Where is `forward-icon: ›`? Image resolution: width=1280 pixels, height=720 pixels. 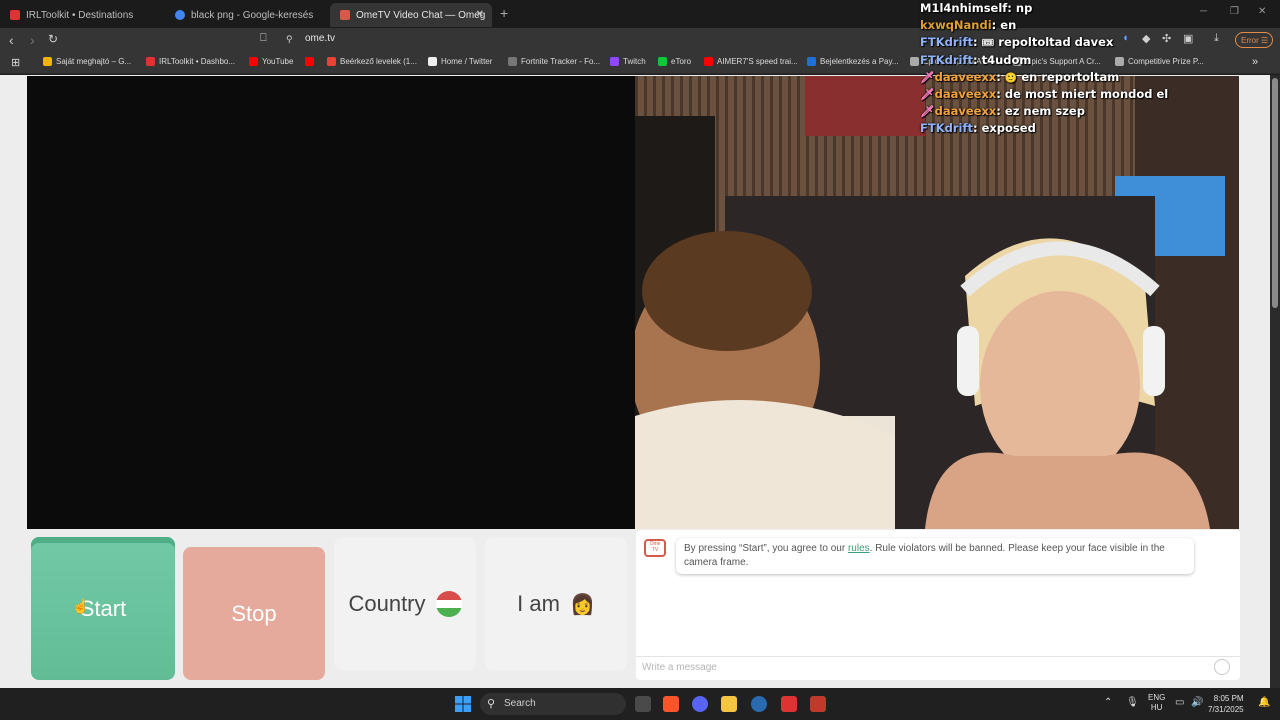
forward-icon: › is located at coordinates (32, 40).